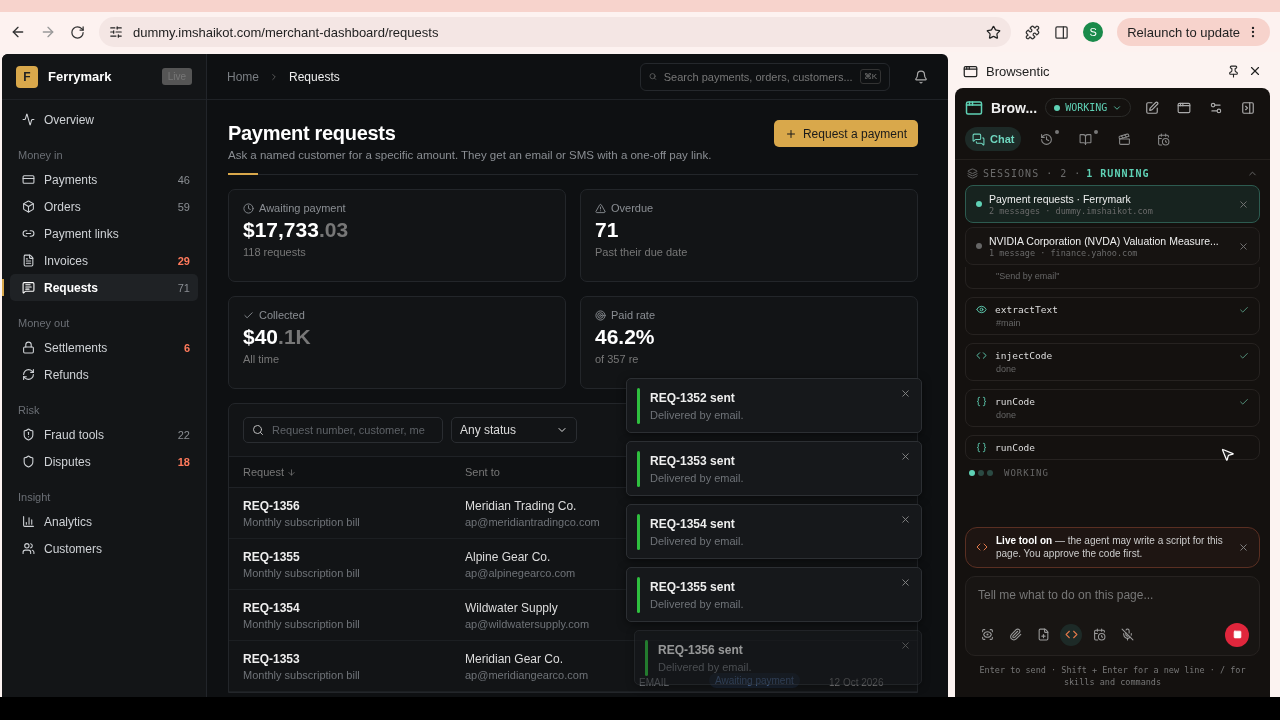 The width and height of the screenshot is (1280, 720). Describe the element at coordinates (633, 315) in the screenshot. I see `stat-label: Paid rate` at that location.